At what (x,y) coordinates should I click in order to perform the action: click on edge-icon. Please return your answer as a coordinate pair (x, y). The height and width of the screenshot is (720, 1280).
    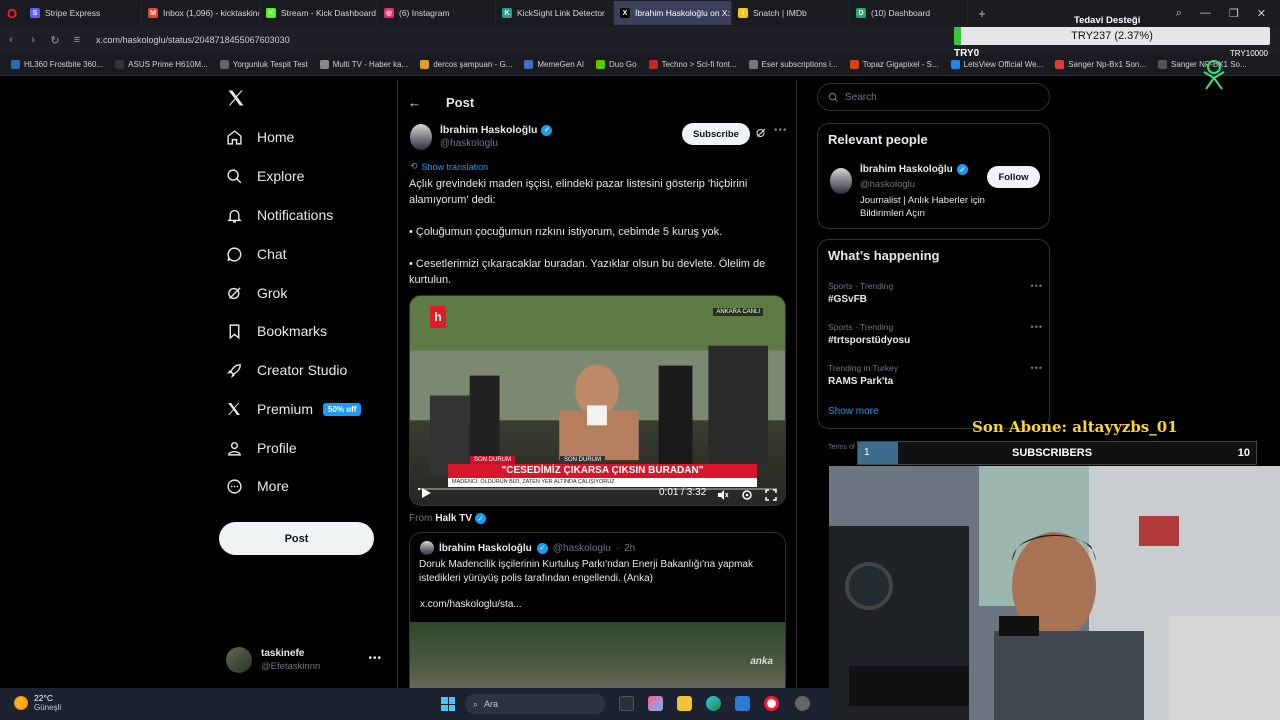
    Looking at the image, I should click on (713, 703).